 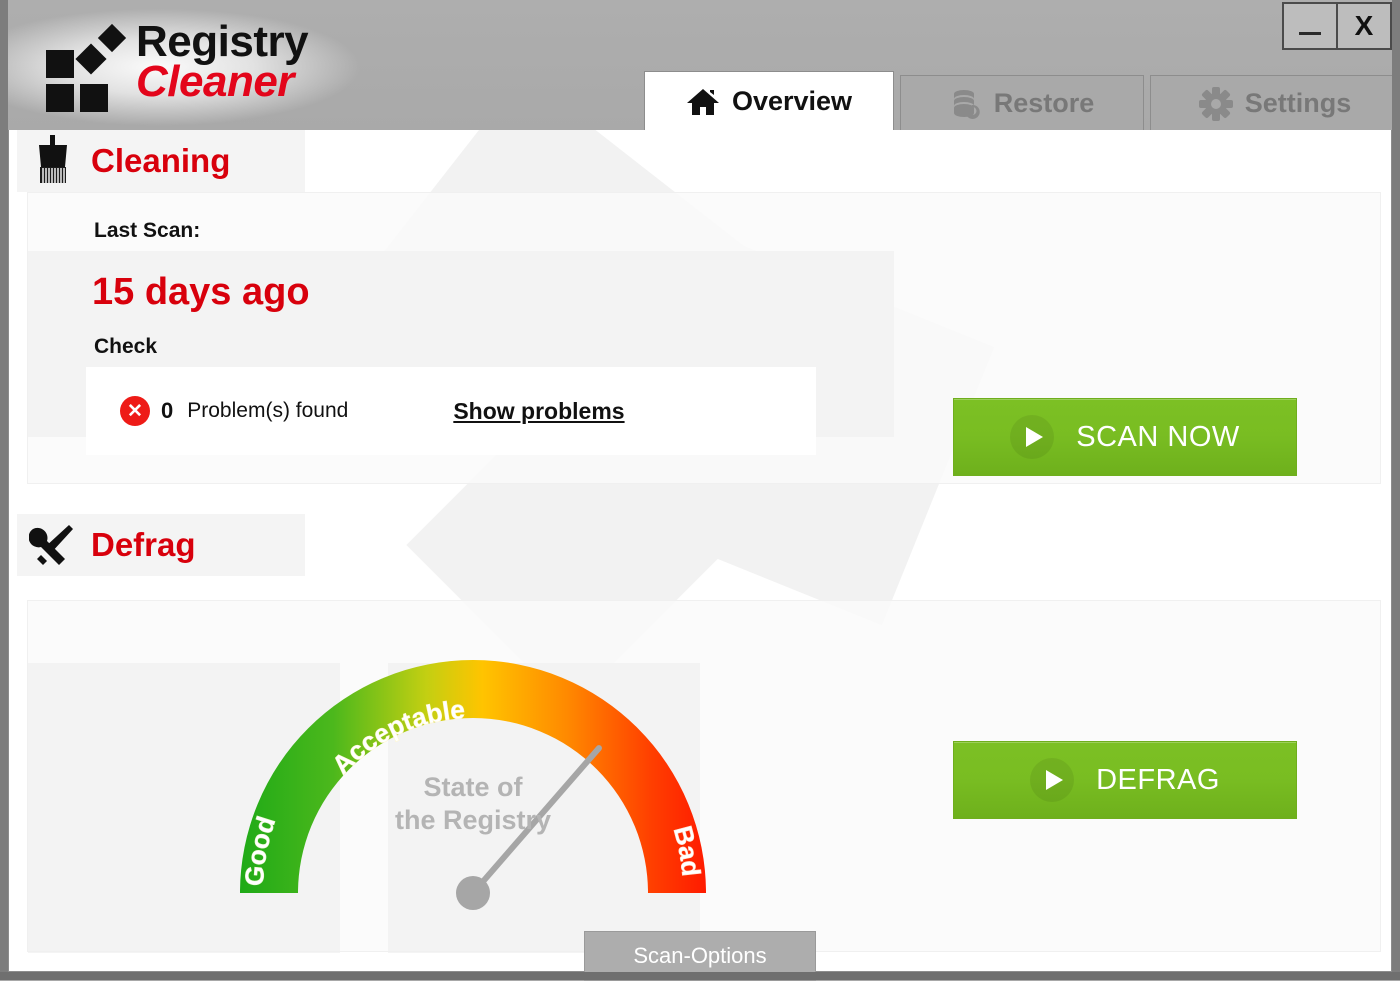 I want to click on logo-line-cleaner: Cleaner, so click(x=215, y=81).